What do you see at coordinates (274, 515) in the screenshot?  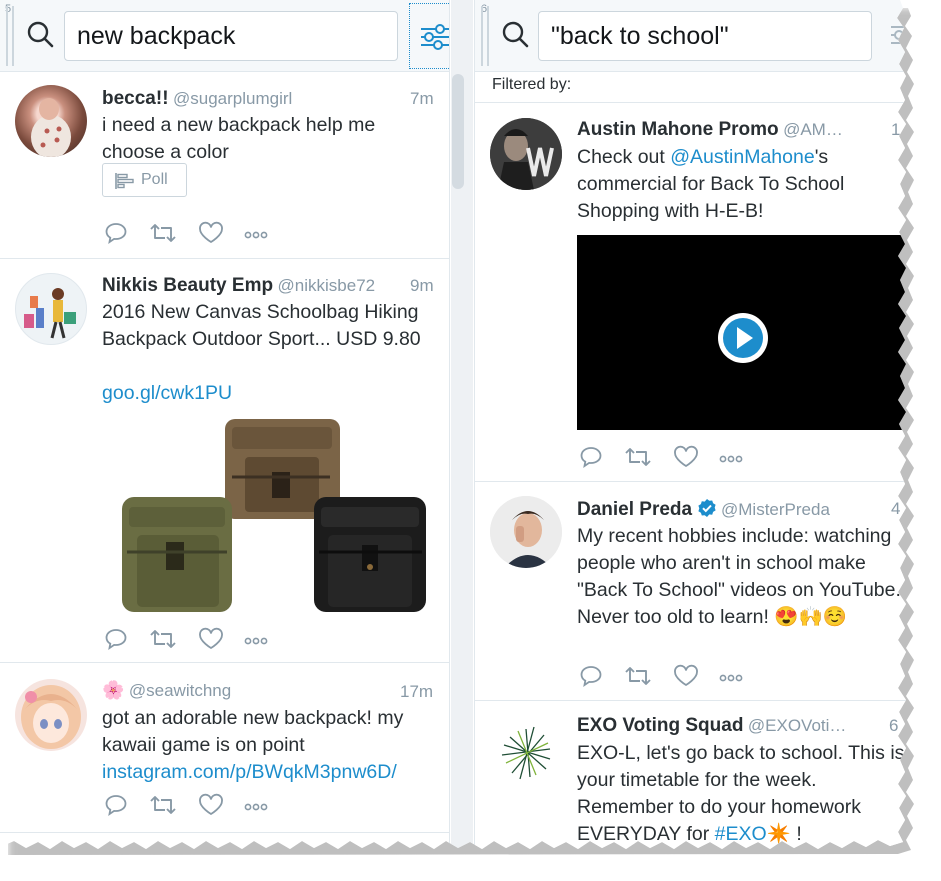 I see `backpacks-photo` at bounding box center [274, 515].